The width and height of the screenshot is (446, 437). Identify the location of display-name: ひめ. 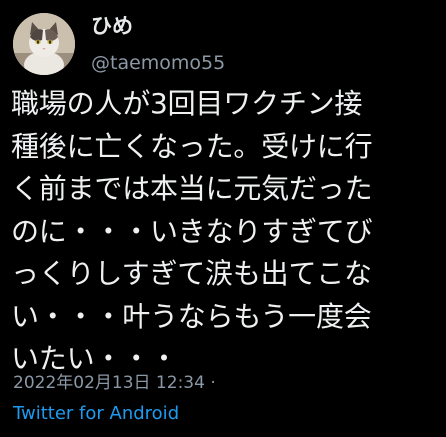
(158, 26).